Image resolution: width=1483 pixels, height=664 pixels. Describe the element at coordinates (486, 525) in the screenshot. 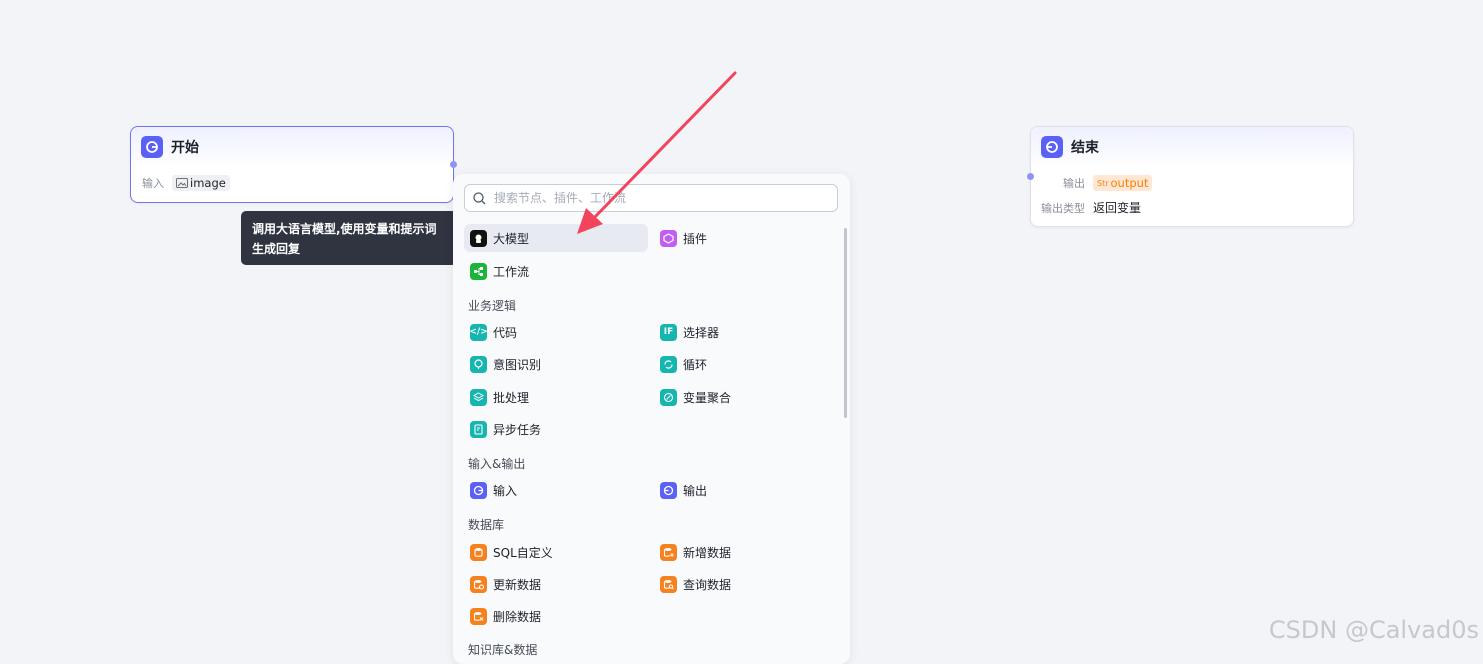

I see `section-title-database: 数据库` at that location.